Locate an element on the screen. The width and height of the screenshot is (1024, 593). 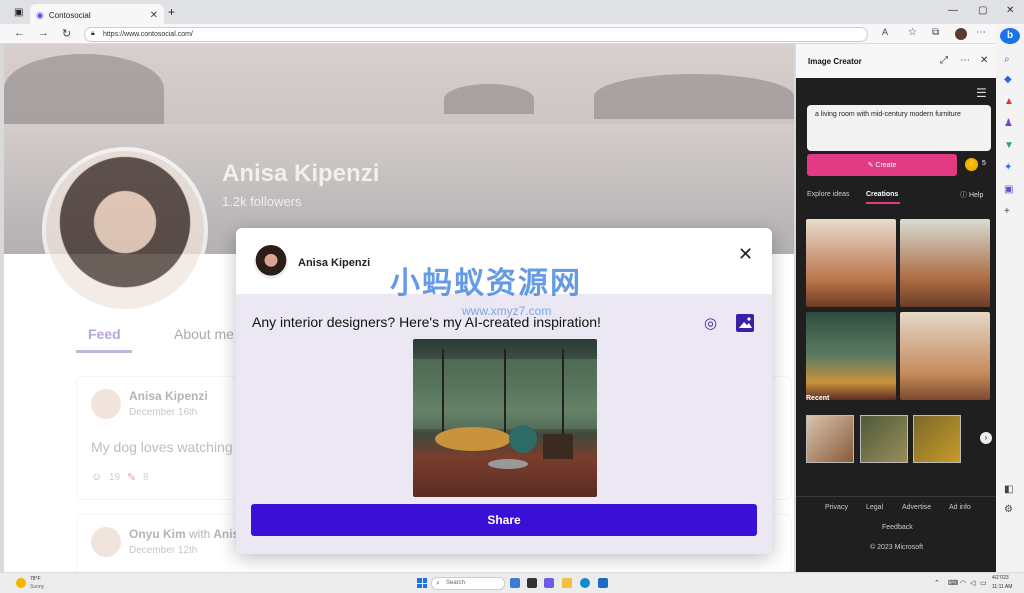
task-view-icon is located at coordinates (532, 583).